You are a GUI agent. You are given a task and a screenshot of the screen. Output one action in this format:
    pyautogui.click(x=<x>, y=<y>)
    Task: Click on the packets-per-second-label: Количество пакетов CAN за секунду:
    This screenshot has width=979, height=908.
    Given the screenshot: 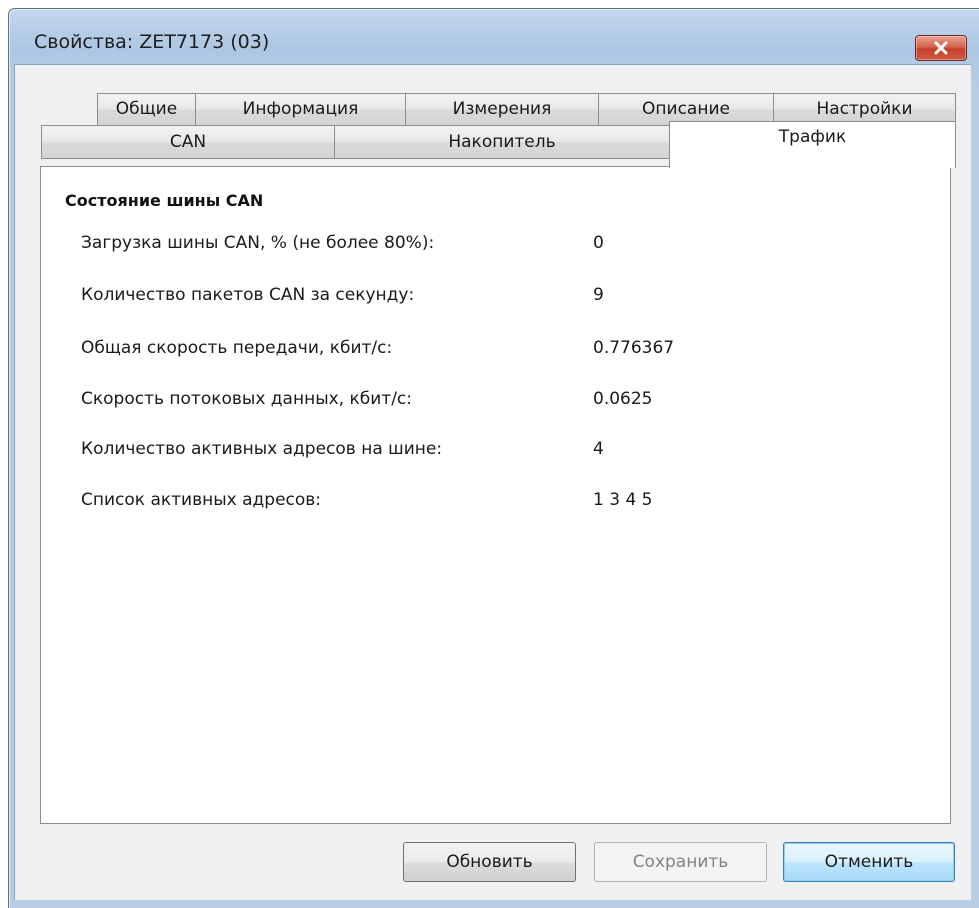 What is the action you would take?
    pyautogui.click(x=248, y=295)
    